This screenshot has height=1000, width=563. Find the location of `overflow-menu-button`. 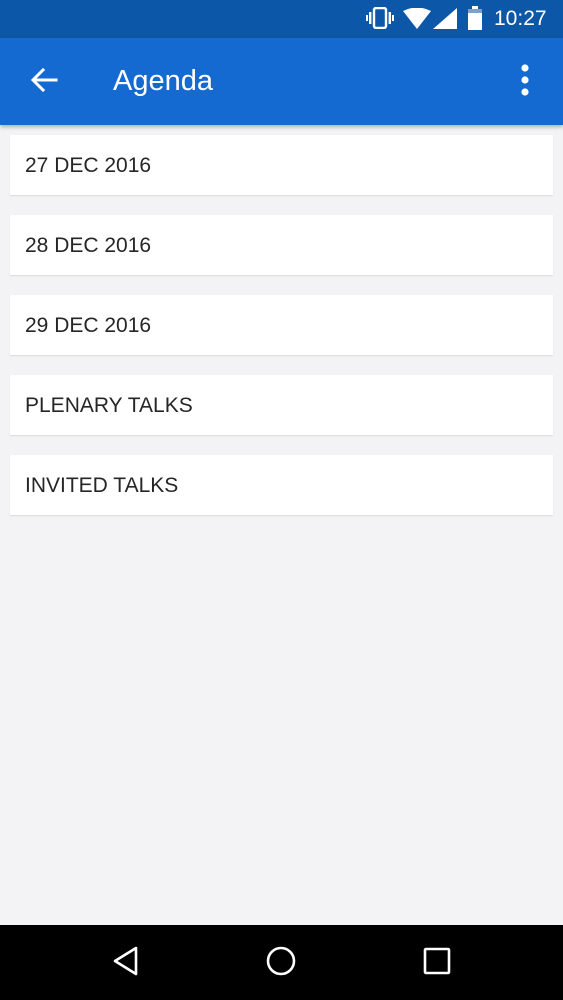

overflow-menu-button is located at coordinates (525, 82).